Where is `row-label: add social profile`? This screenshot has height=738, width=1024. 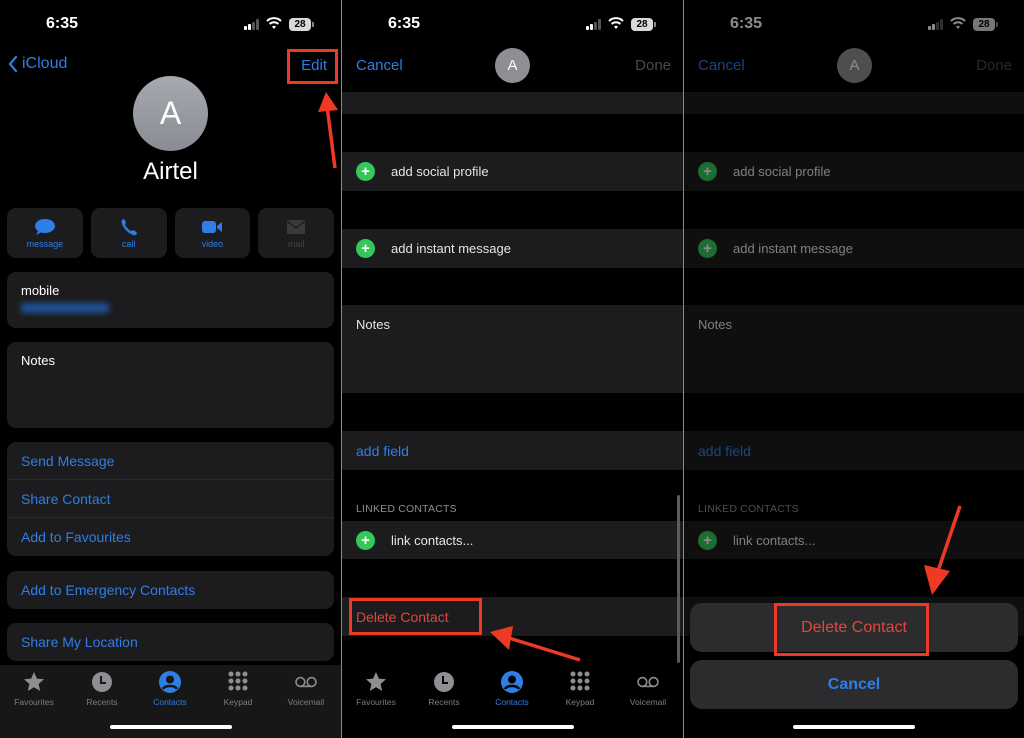
row-label: add social profile is located at coordinates (440, 171).